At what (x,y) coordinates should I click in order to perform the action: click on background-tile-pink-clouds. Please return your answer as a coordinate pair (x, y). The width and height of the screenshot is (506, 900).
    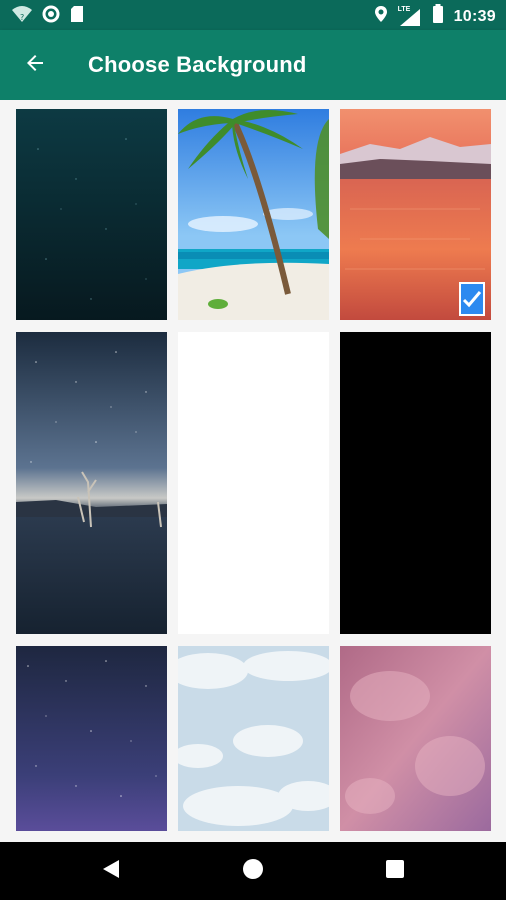
    Looking at the image, I should click on (415, 738).